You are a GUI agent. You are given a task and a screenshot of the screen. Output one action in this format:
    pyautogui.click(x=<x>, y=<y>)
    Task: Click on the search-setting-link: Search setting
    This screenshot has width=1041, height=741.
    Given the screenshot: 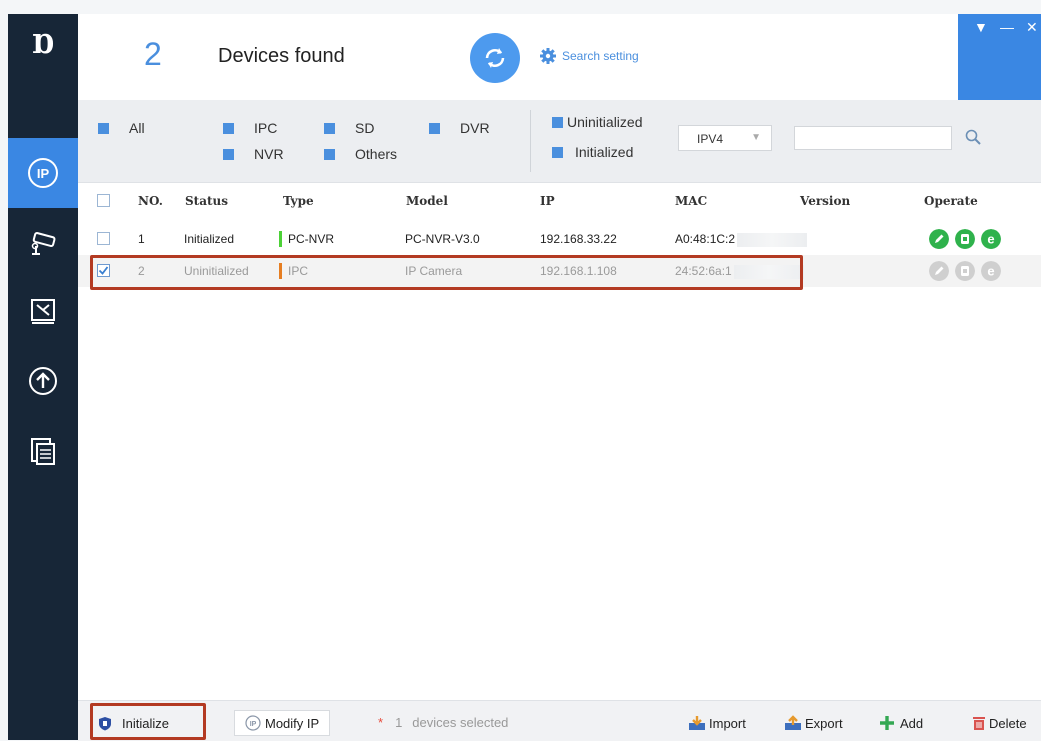 What is the action you would take?
    pyautogui.click(x=589, y=56)
    